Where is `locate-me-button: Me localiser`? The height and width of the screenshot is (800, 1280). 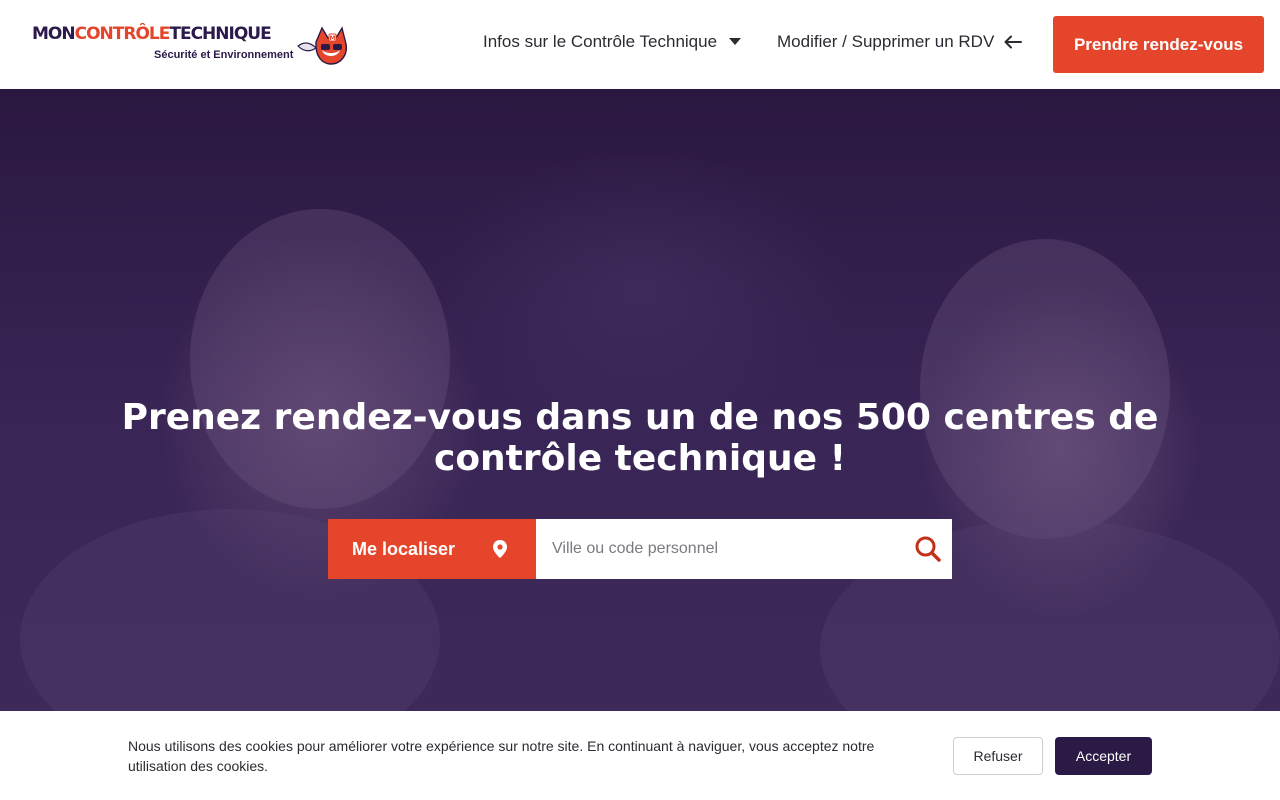
locate-me-button: Me localiser is located at coordinates (432, 549).